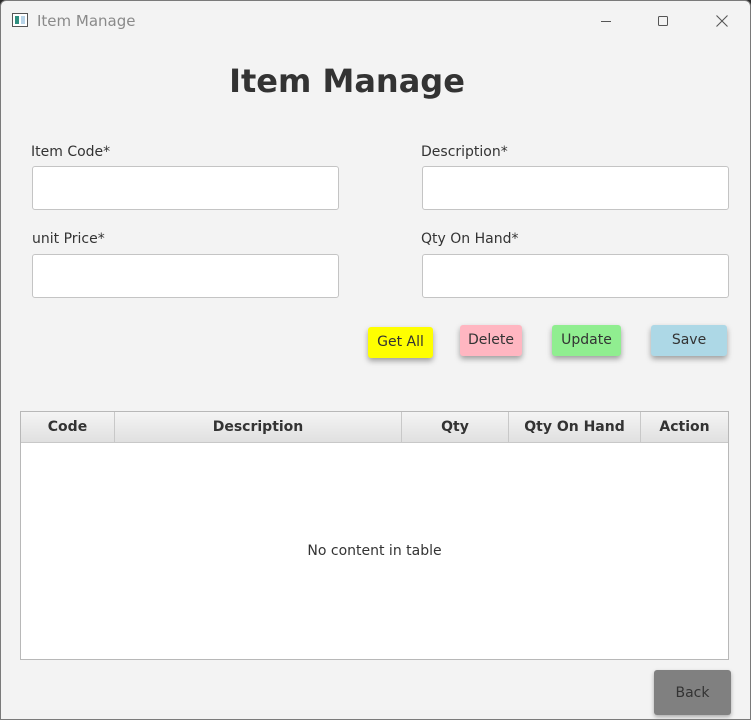 This screenshot has height=720, width=751. I want to click on maximize-icon, so click(663, 21).